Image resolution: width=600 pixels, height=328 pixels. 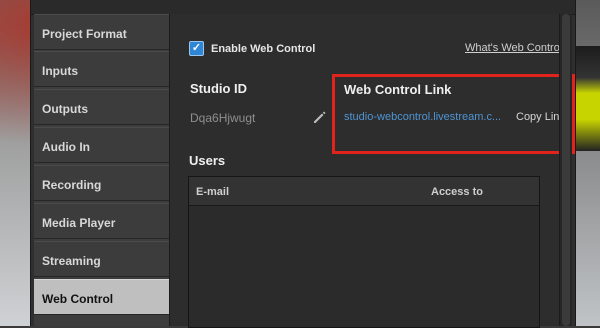 I want to click on sidebar-item-inputs: Inputs, so click(x=101, y=69).